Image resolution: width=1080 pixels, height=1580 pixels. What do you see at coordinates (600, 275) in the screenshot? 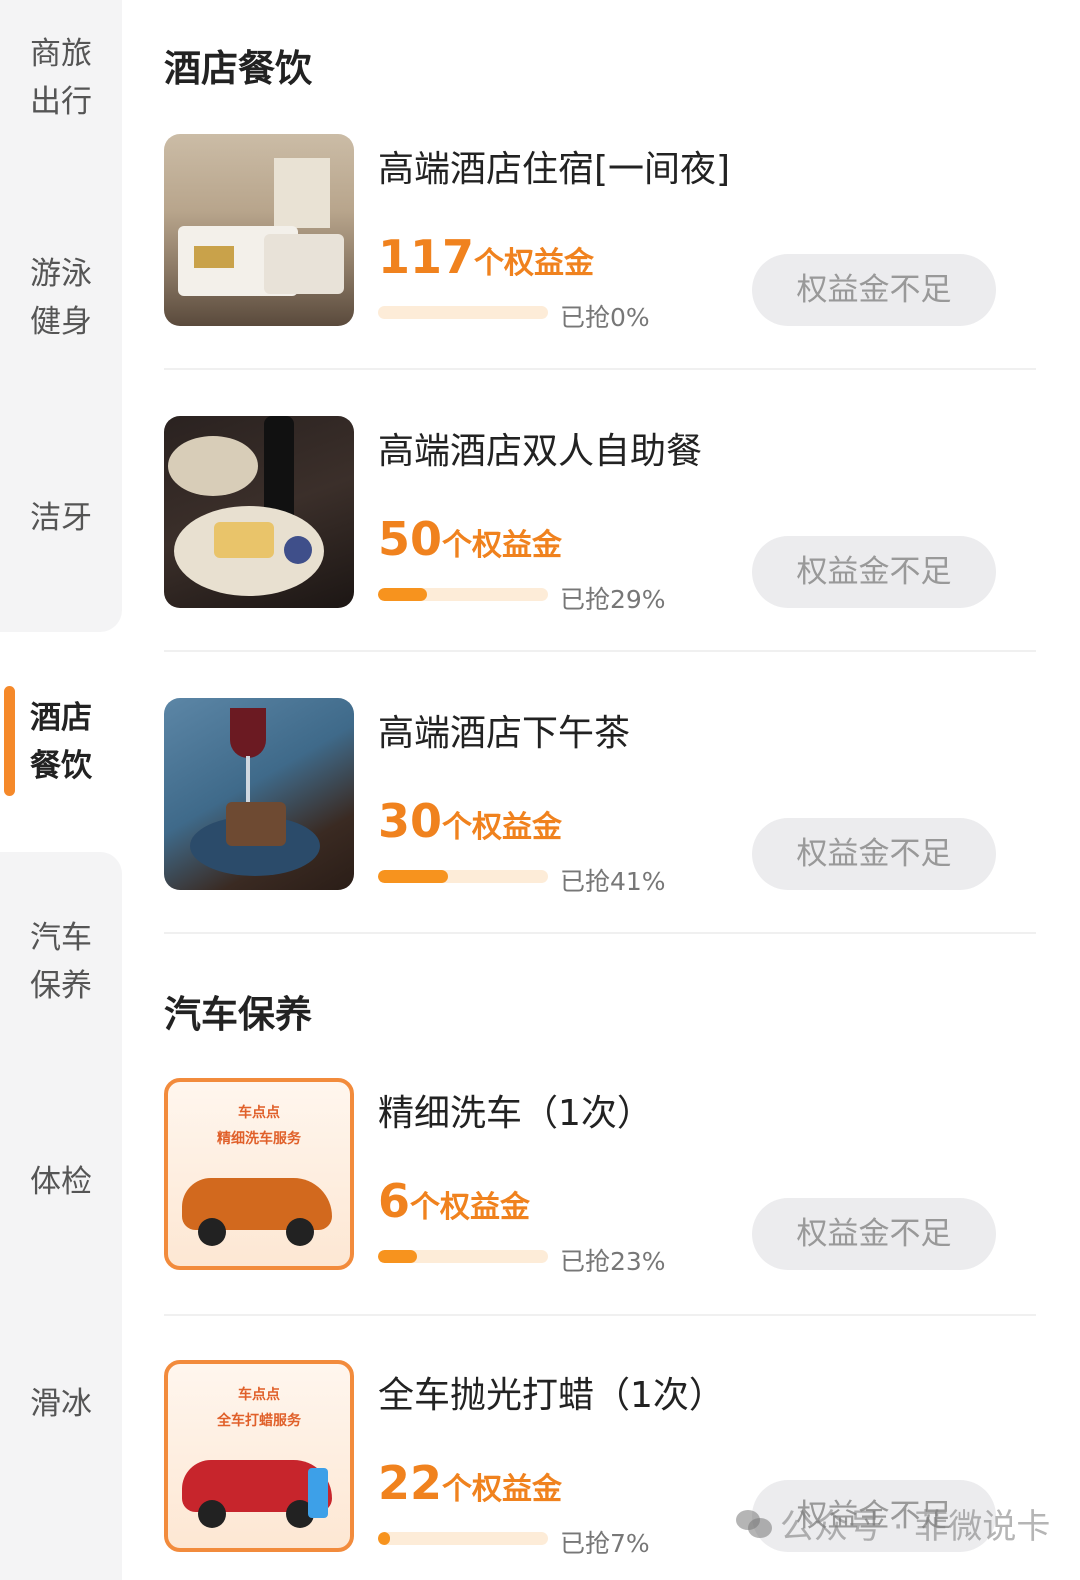
I see `benefit-card: 高端酒店住宿[一间夜] 117个权益金 已抢0% 权益金不足` at bounding box center [600, 275].